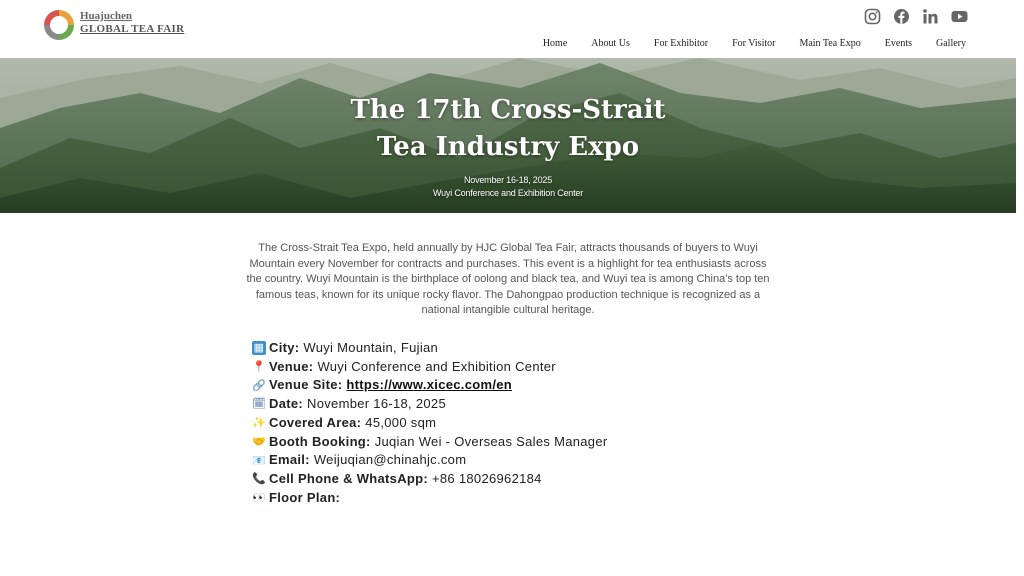 This screenshot has width=1024, height=576. Describe the element at coordinates (259, 404) in the screenshot. I see `calendar-icon: 🗓` at that location.